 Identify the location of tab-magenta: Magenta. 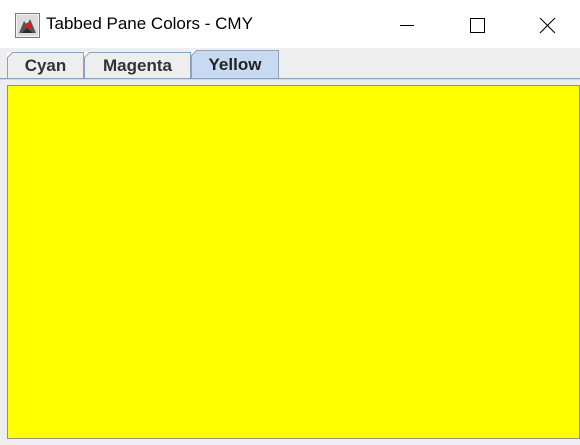
(137, 65).